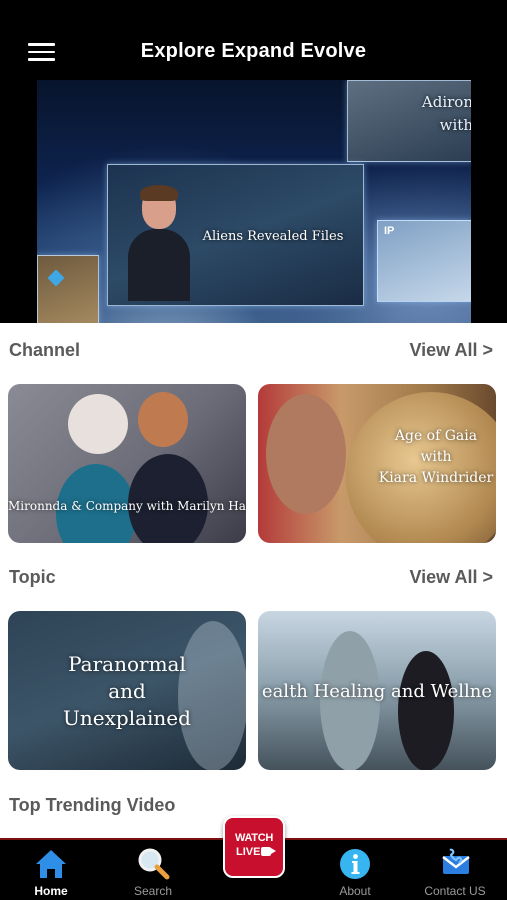 Image resolution: width=507 pixels, height=900 pixels. I want to click on tab-label: Home, so click(51, 891).